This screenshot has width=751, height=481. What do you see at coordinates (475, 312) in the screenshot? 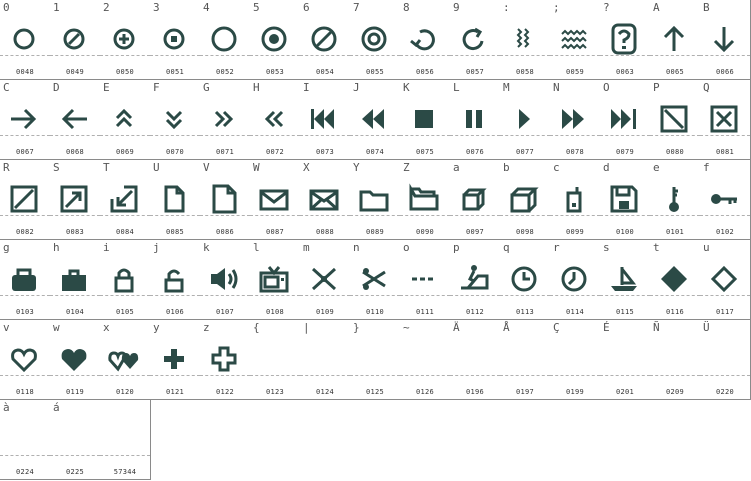
I see `glyph-code: 0112` at bounding box center [475, 312].